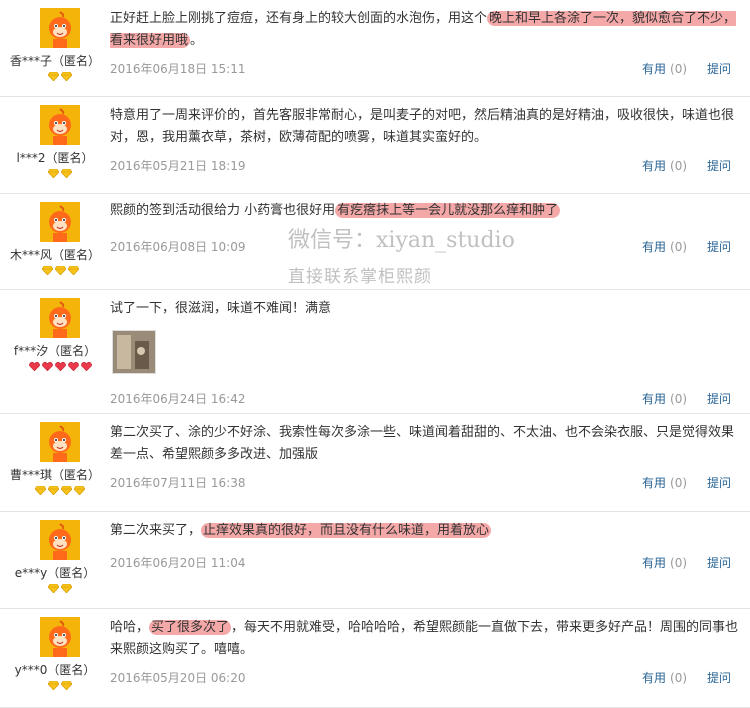 The width and height of the screenshot is (750, 708). What do you see at coordinates (55, 573) in the screenshot?
I see `reviewer-name: e***y（匿名）` at bounding box center [55, 573].